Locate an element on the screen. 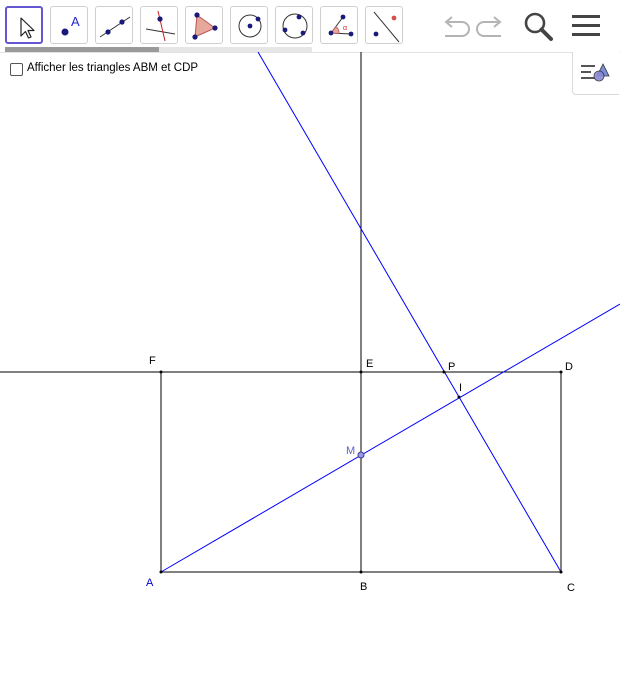  angle-icon: α is located at coordinates (341, 25).